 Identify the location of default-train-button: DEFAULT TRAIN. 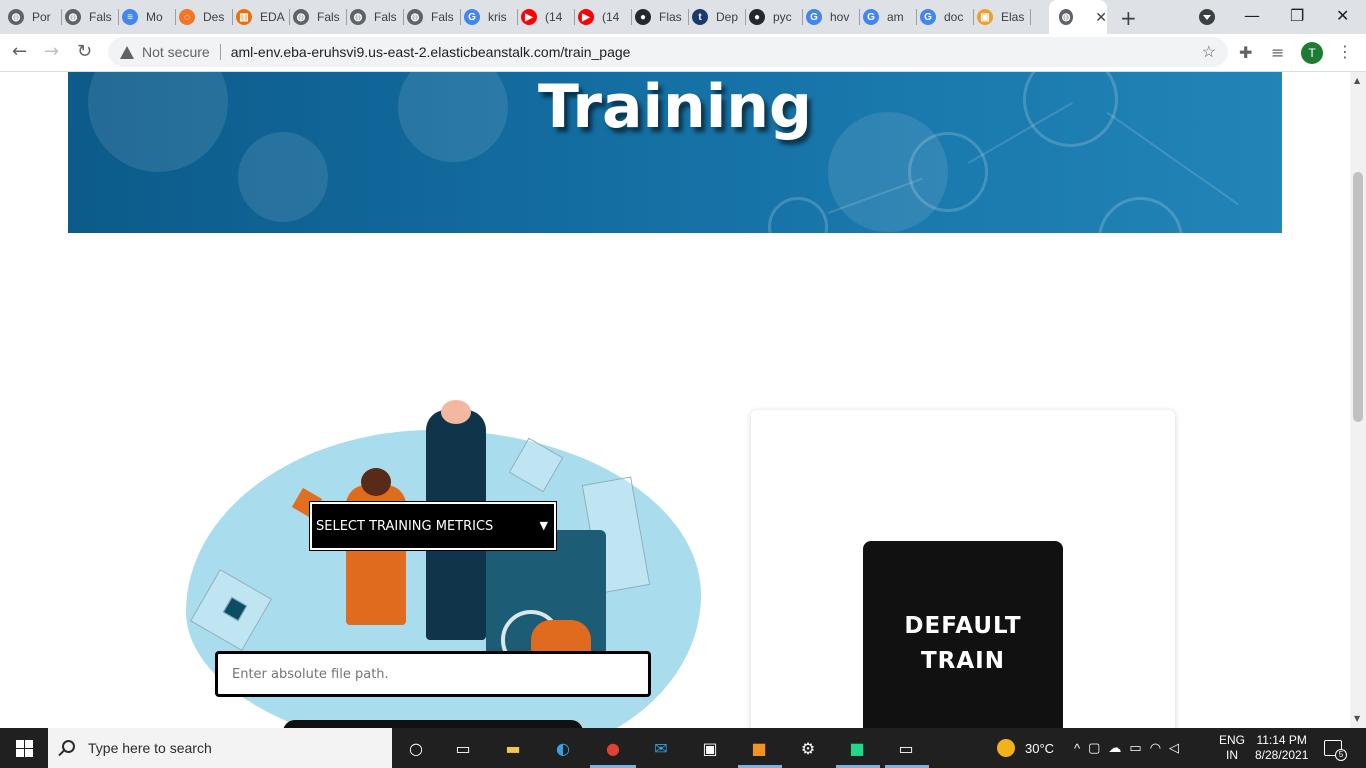
(963, 634).